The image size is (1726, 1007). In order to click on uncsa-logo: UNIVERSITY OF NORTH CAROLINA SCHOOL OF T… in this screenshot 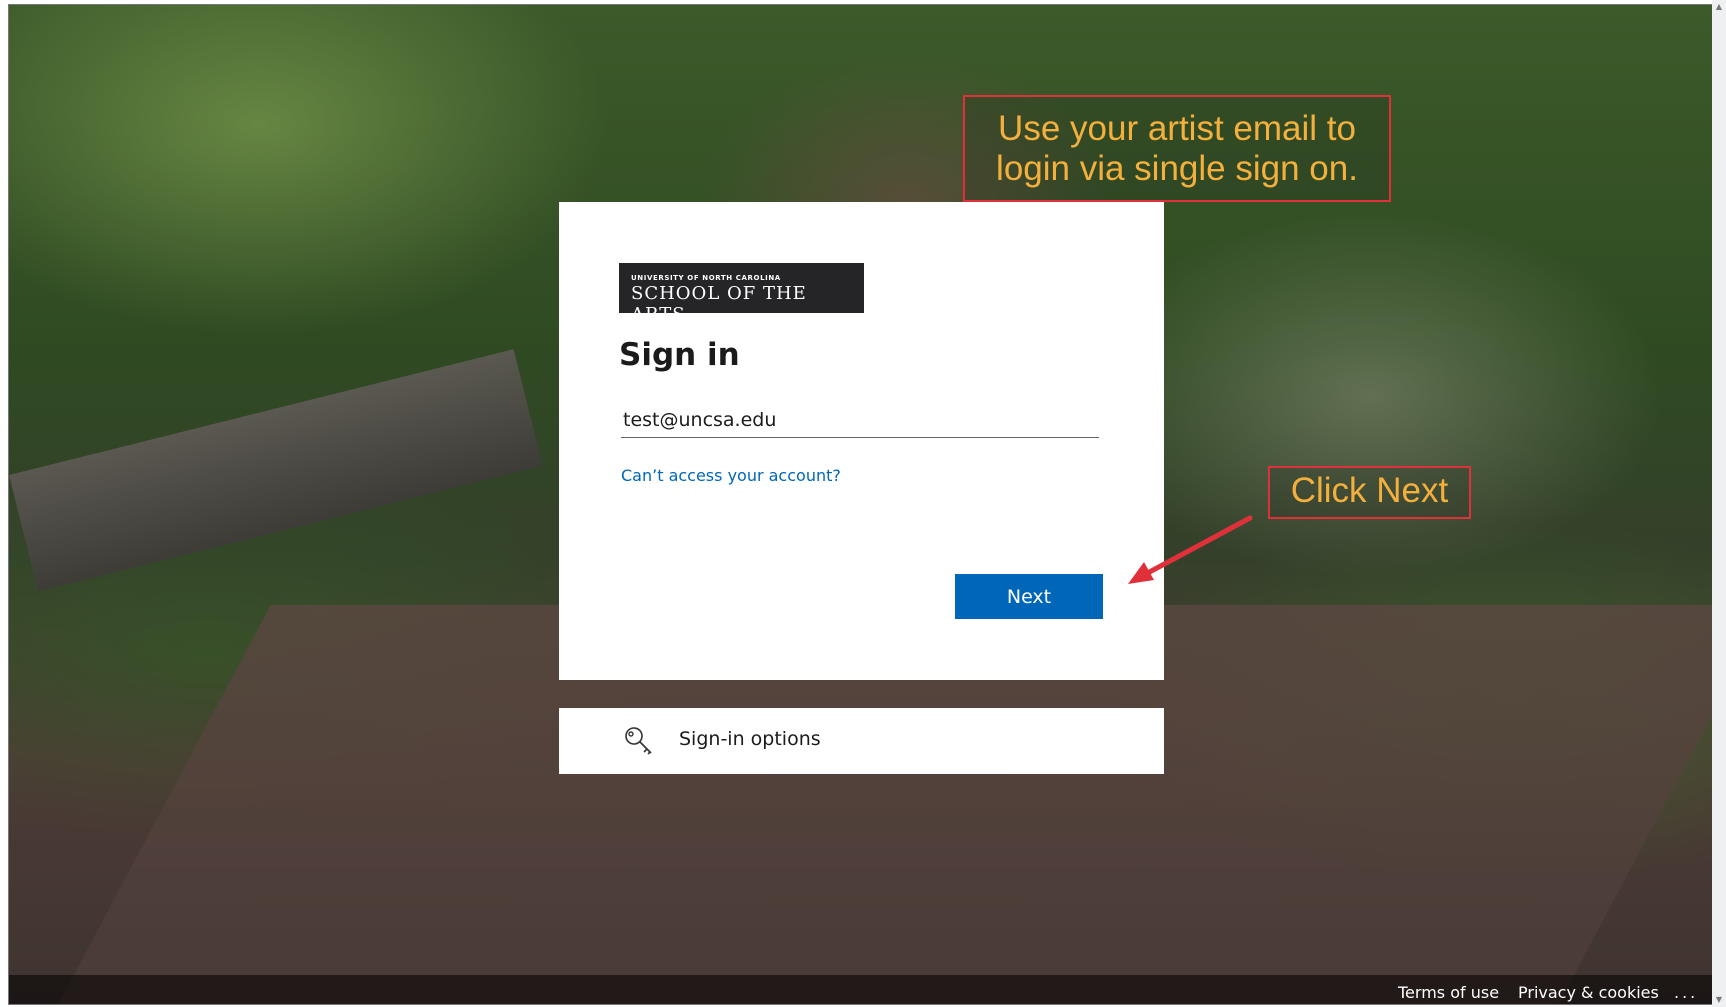, I will do `click(741, 294)`.